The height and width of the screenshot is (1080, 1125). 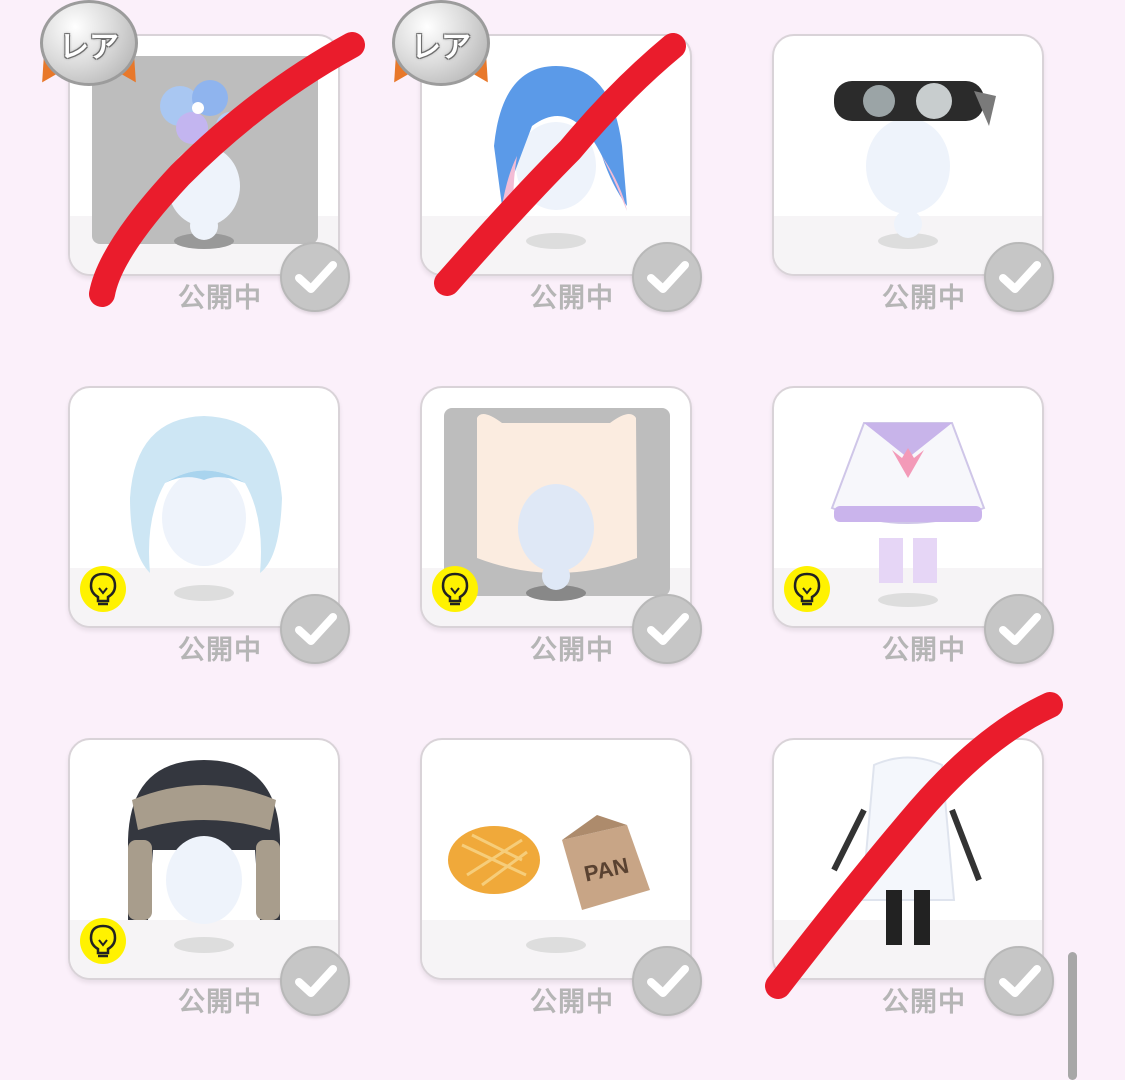 I want to click on item-card-sailor-outfit: 公開中, so click(x=922, y=536).